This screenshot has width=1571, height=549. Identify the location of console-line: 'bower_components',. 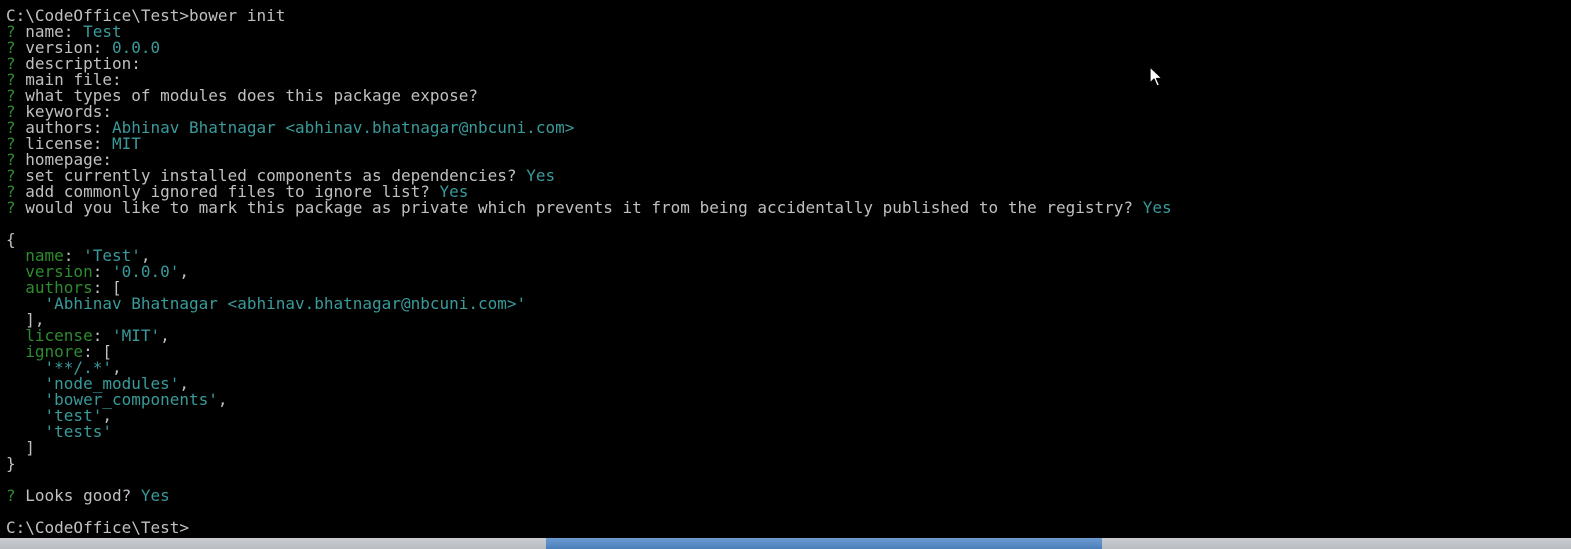
(589, 400).